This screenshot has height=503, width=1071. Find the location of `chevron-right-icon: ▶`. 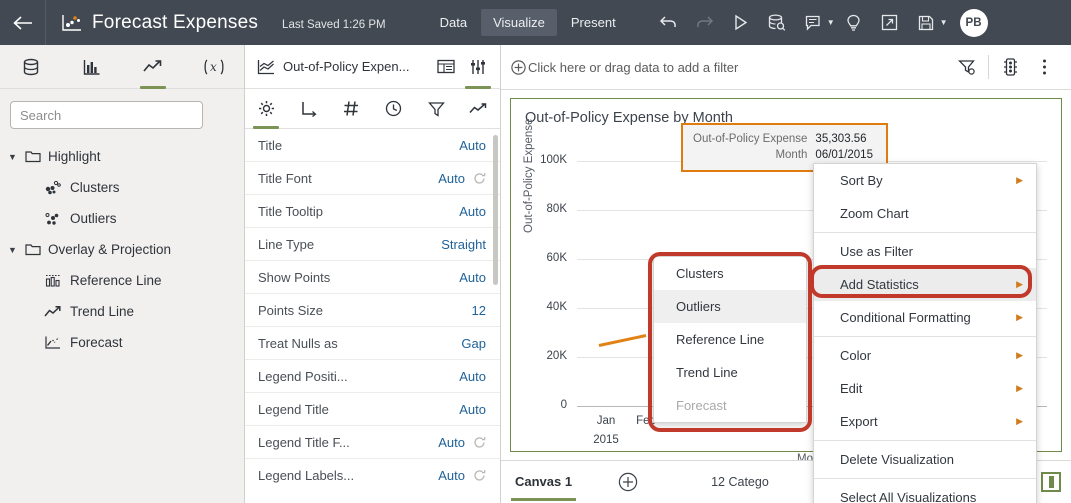

chevron-right-icon: ▶ is located at coordinates (1019, 284).